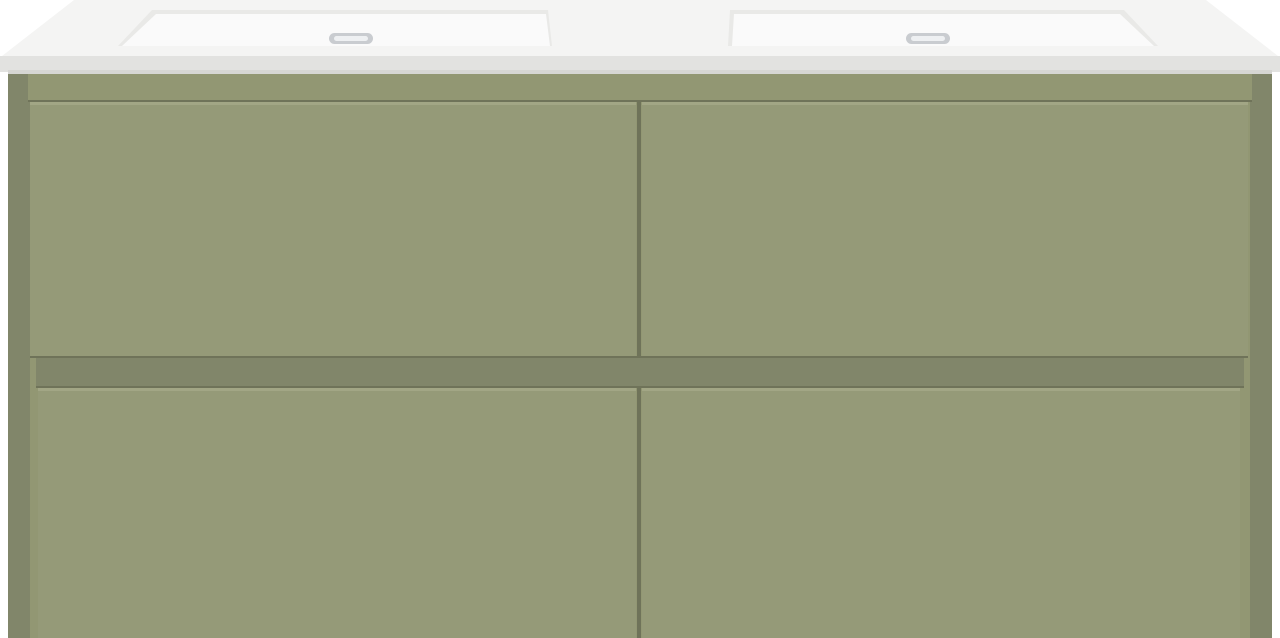 This screenshot has height=638, width=1280. Describe the element at coordinates (19, 354) in the screenshot. I see `cabinet-side-left` at that location.